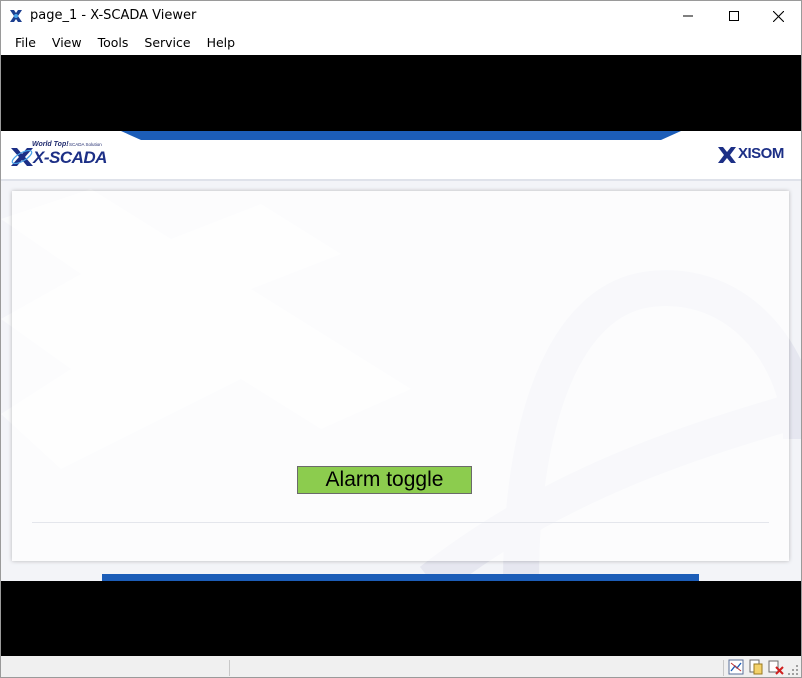  Describe the element at coordinates (113, 15) in the screenshot. I see `window-title: page_1 - X-SCADA Viewer` at that location.